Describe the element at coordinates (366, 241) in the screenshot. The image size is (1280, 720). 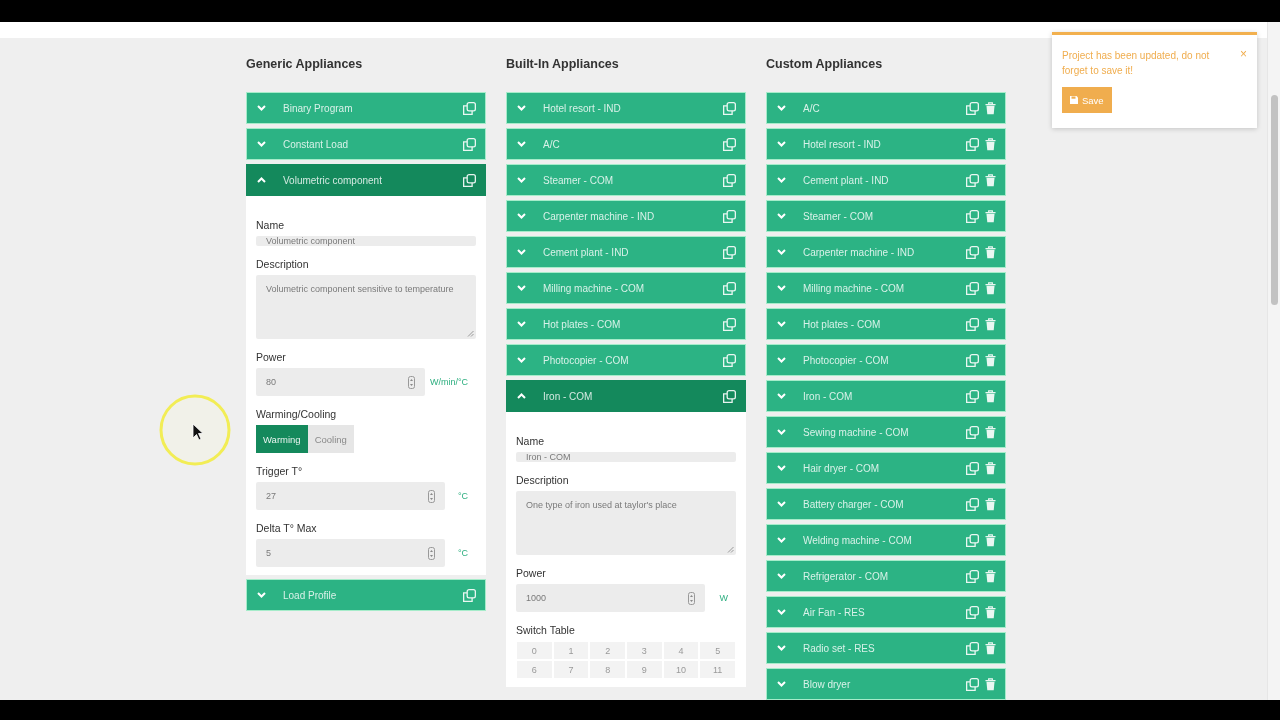
I see `input-field: Volumetric component` at that location.